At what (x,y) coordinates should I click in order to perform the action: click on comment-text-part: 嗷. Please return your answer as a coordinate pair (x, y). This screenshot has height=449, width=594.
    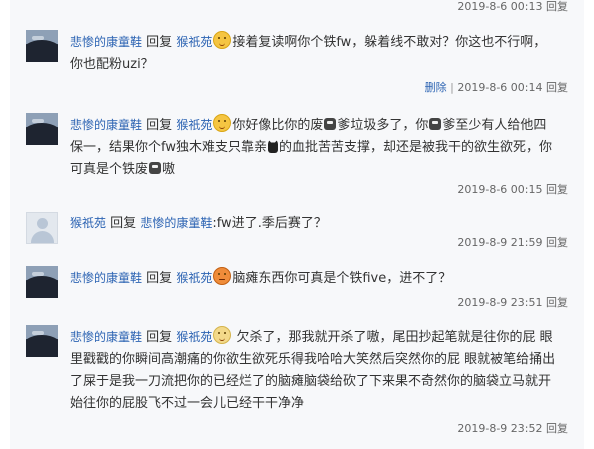
    Looking at the image, I should click on (169, 169).